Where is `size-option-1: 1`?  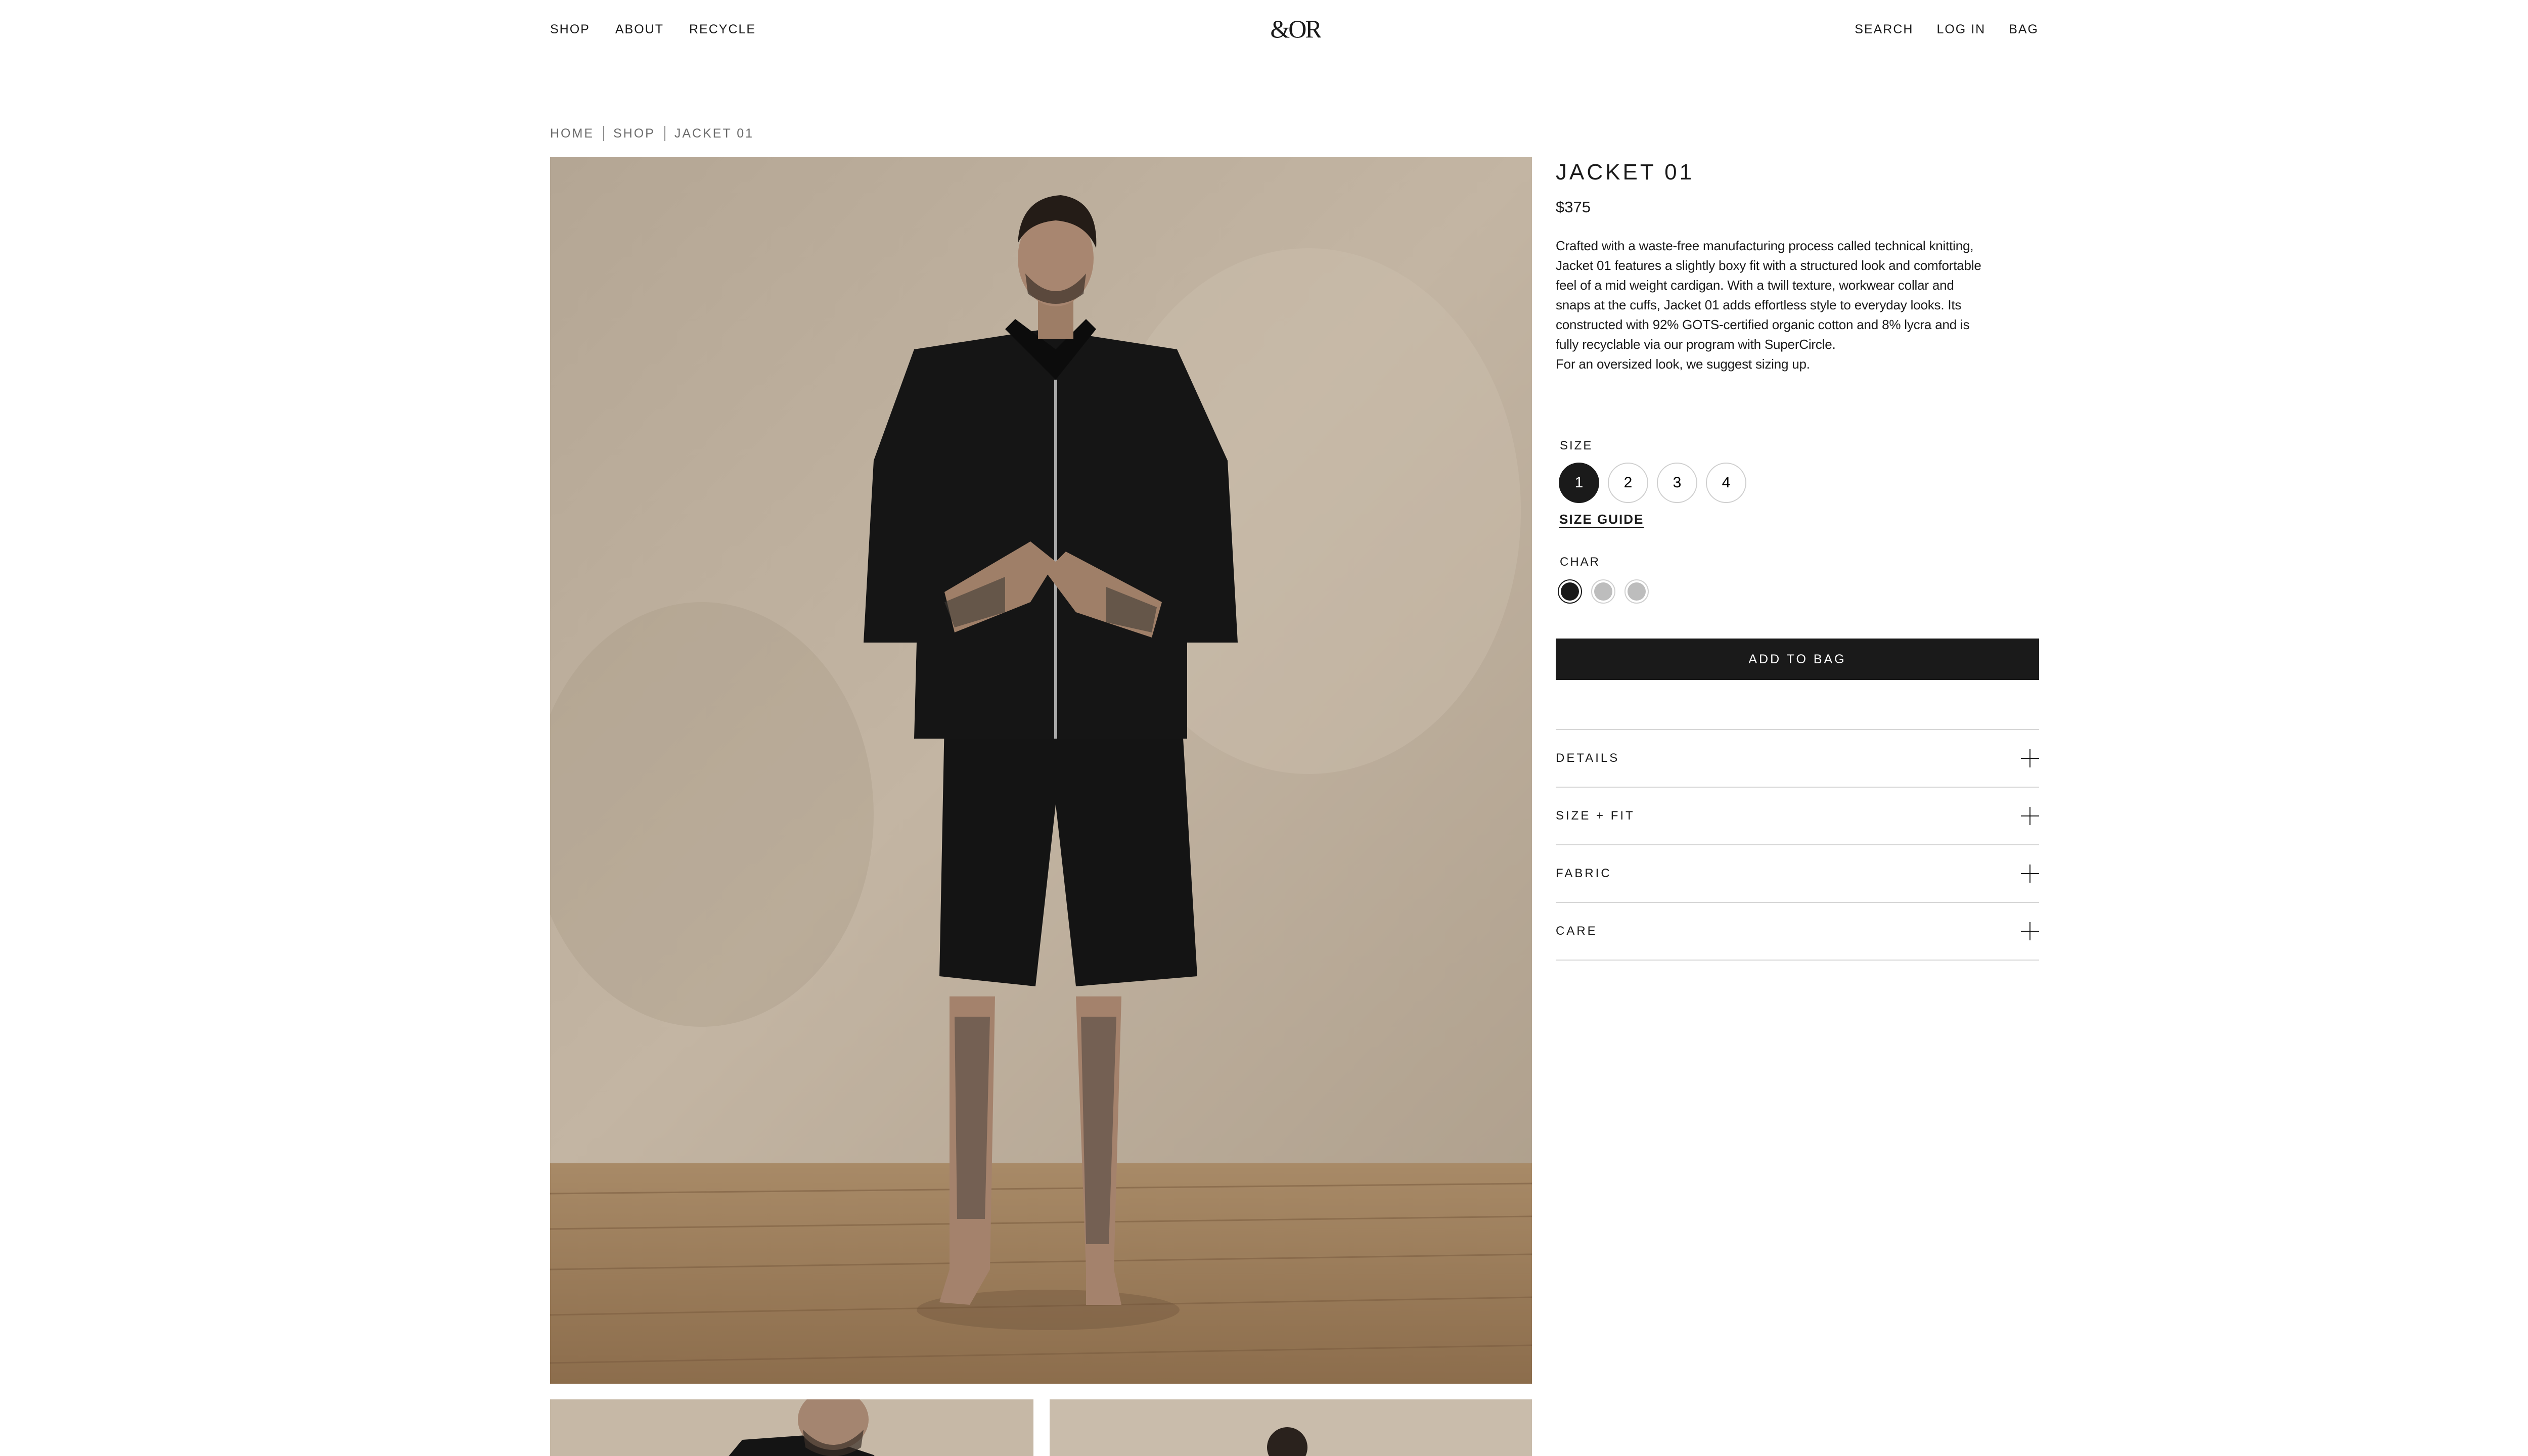 size-option-1: 1 is located at coordinates (1579, 483).